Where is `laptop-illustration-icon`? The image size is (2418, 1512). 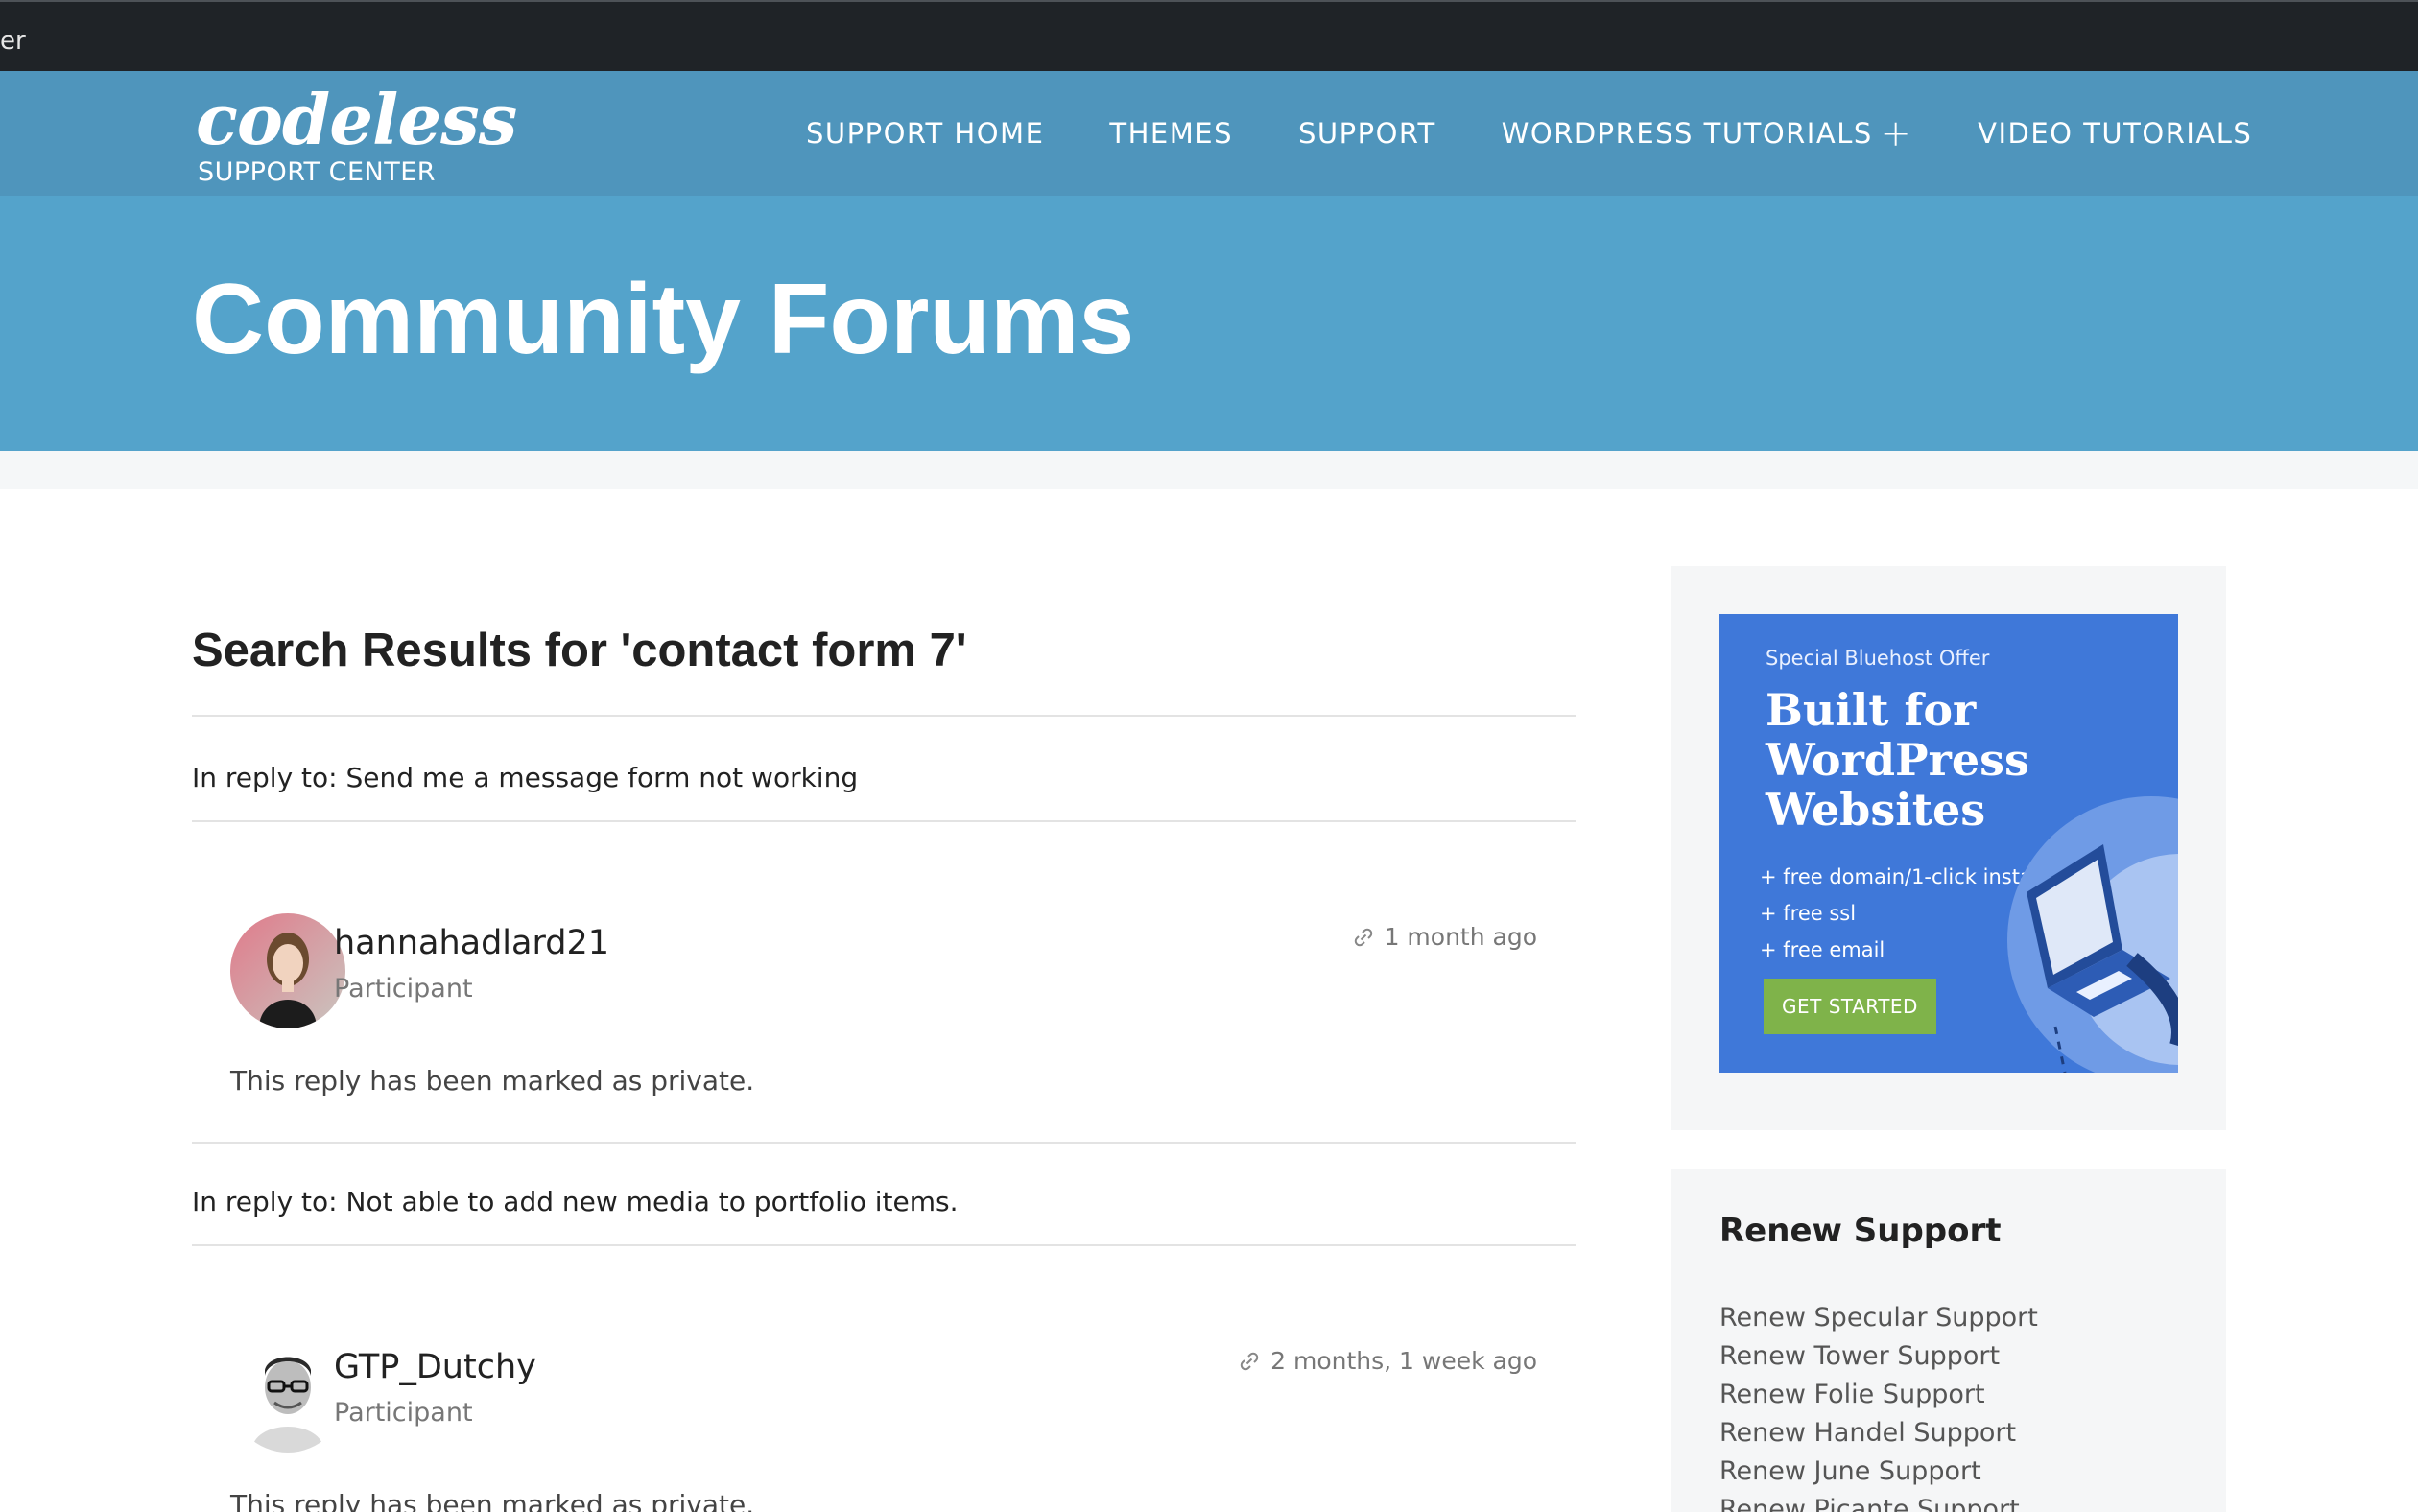
laptop-illustration-icon is located at coordinates (2093, 934).